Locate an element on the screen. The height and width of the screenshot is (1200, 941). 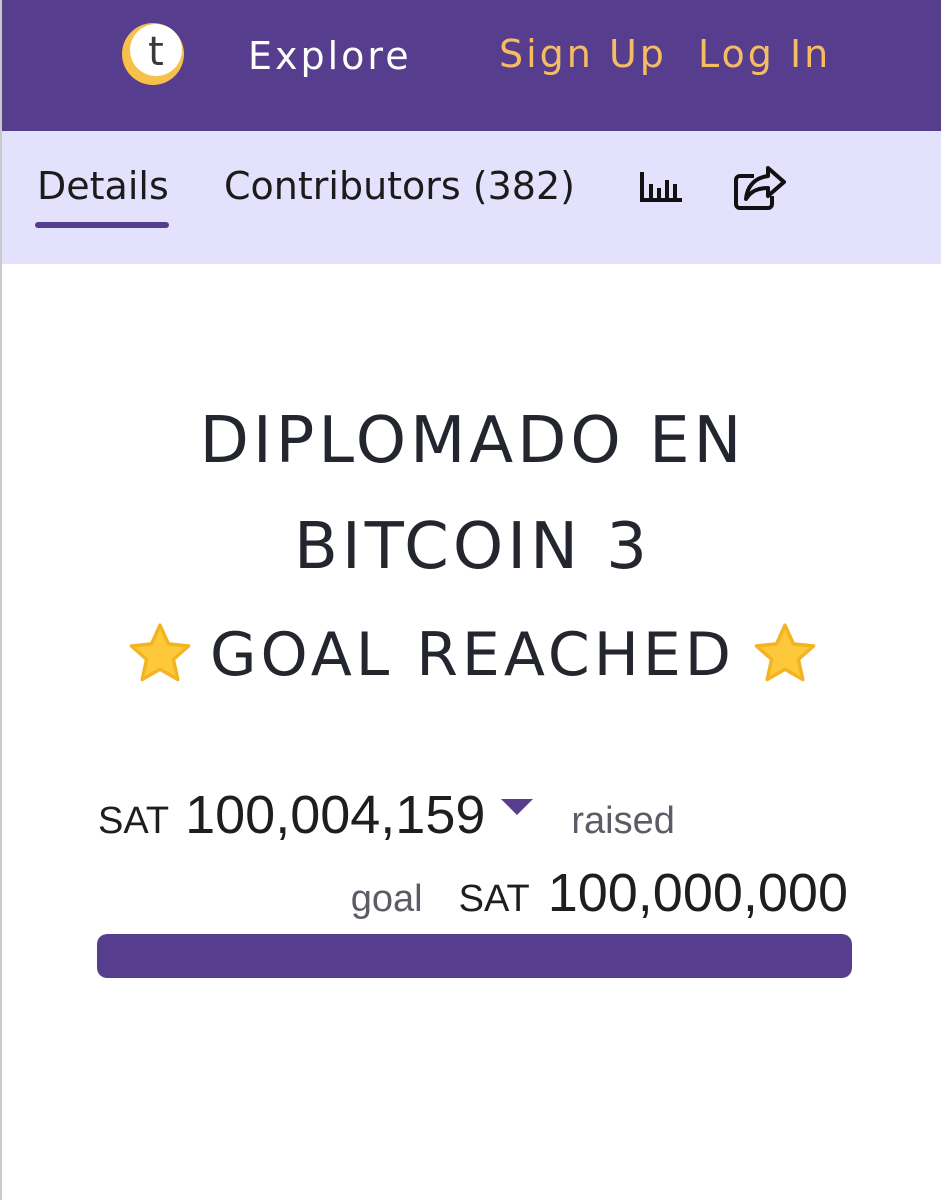
progress-bar-fill is located at coordinates (474, 956).